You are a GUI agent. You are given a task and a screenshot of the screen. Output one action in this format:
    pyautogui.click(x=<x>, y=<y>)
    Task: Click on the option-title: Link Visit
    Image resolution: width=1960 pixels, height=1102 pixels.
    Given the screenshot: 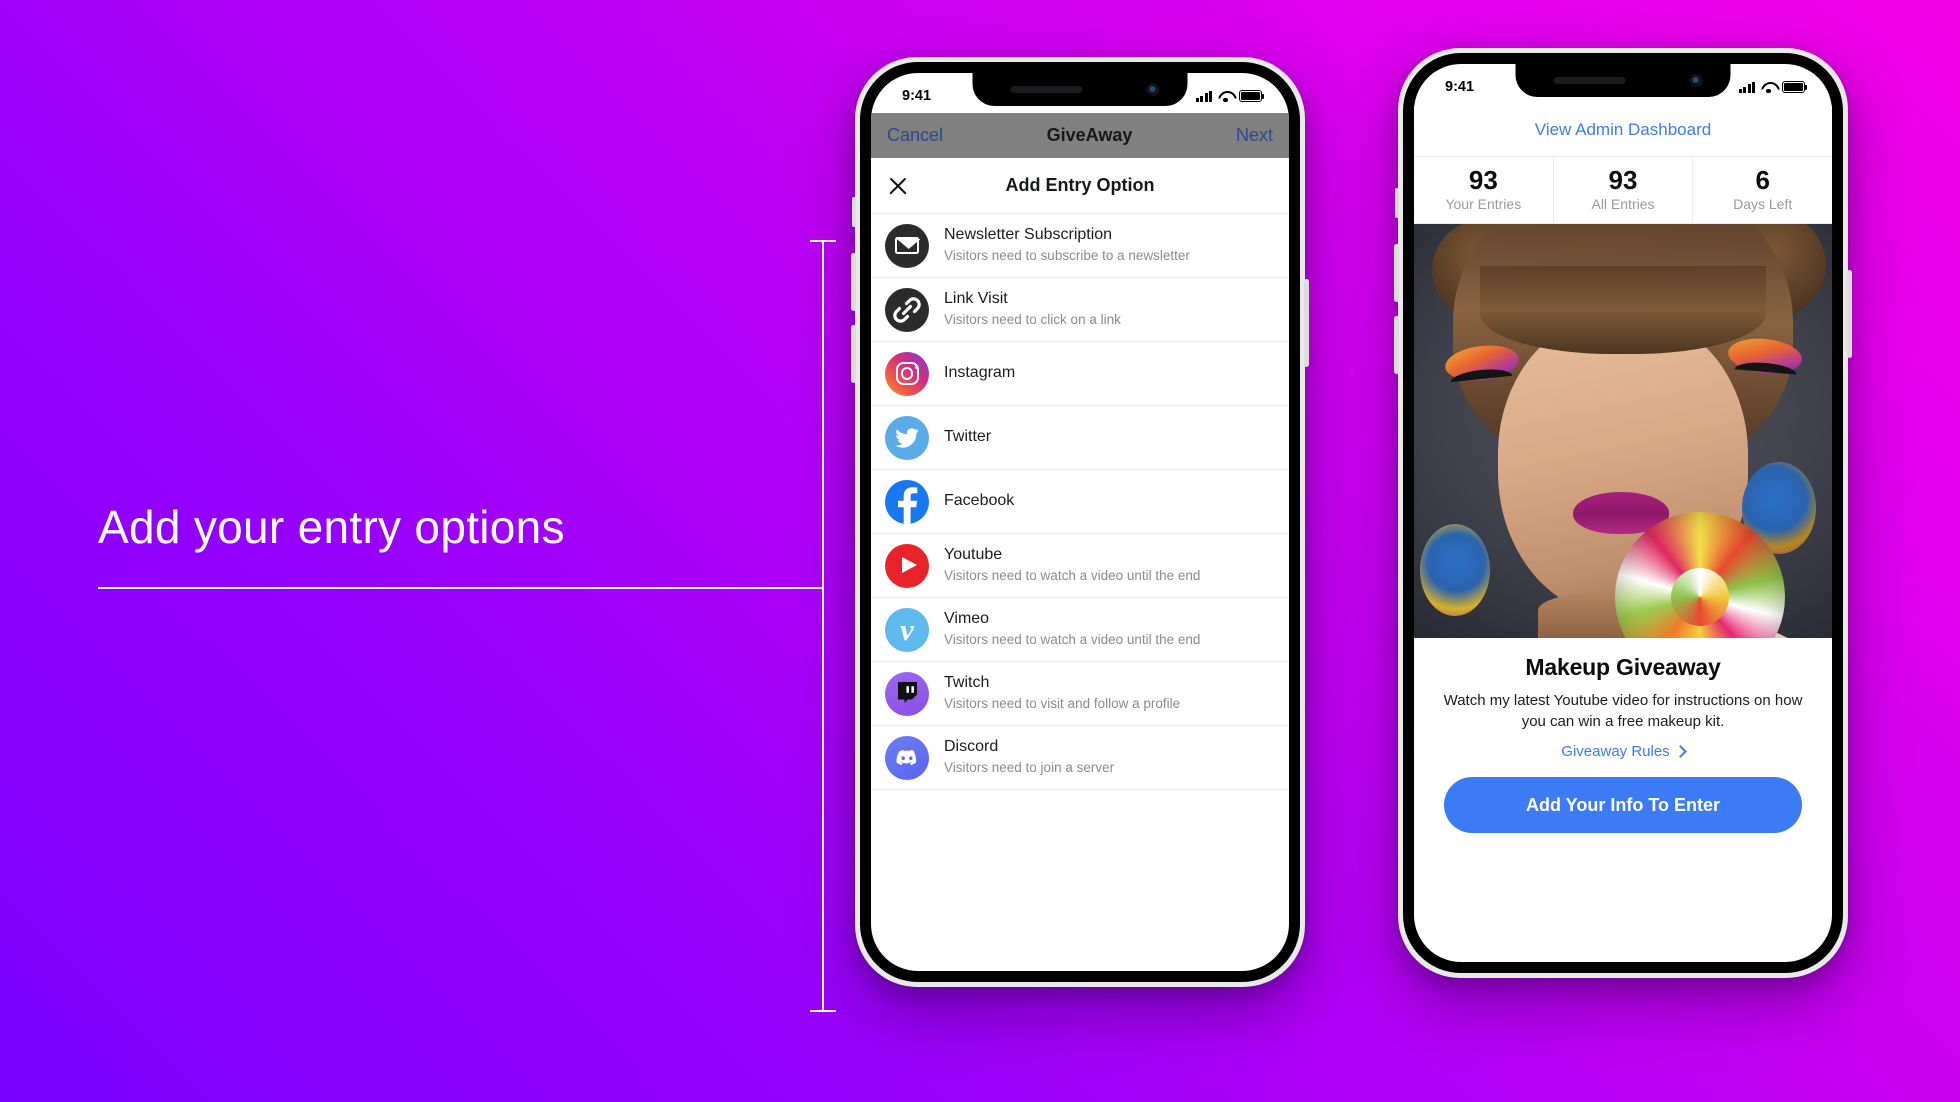 What is the action you would take?
    pyautogui.click(x=976, y=299)
    